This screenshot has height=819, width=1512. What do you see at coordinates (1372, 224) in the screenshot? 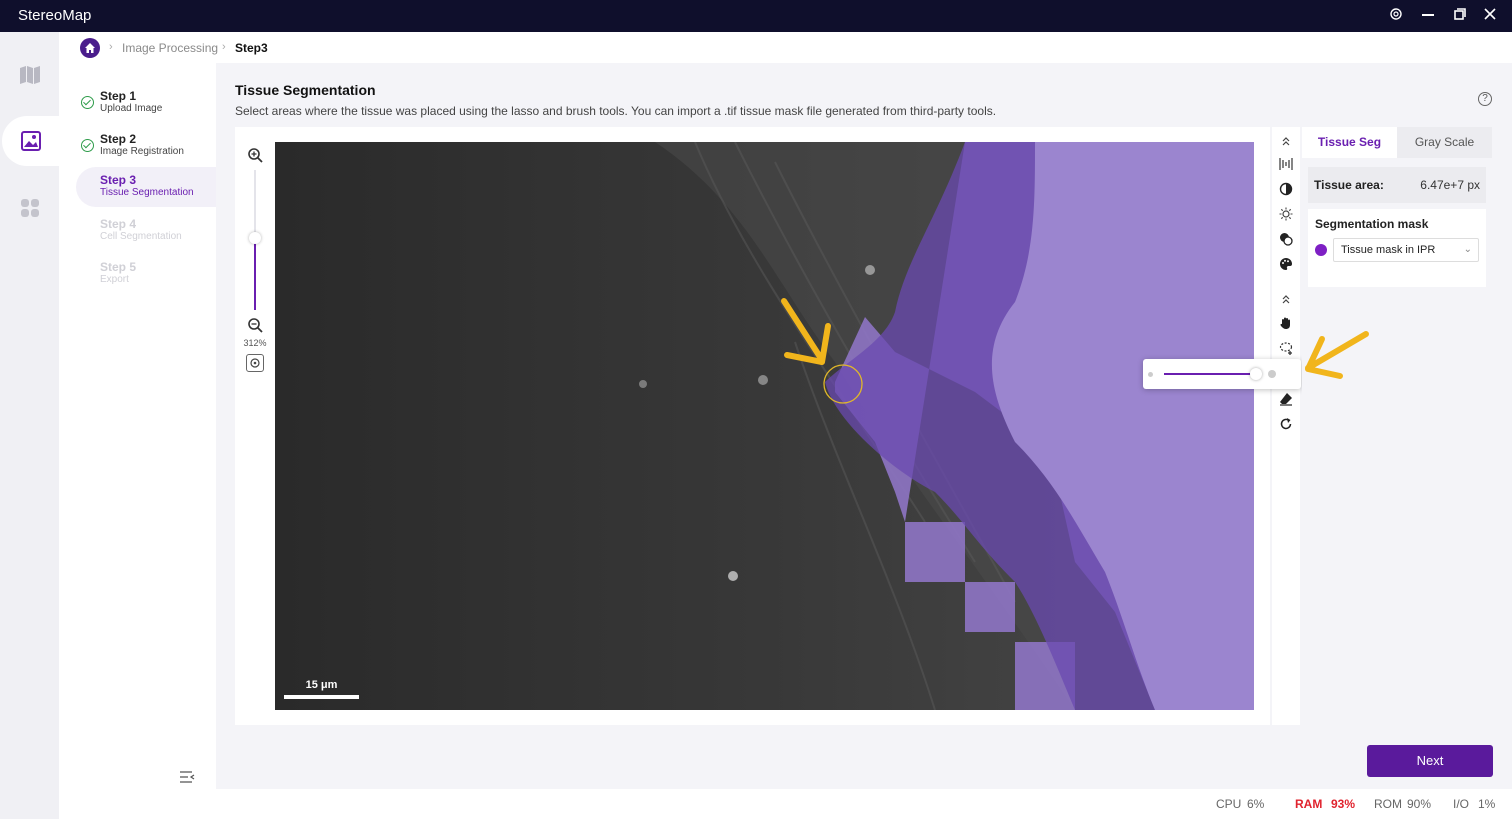
I see `segmentation-mask-label: Segmentation mask` at bounding box center [1372, 224].